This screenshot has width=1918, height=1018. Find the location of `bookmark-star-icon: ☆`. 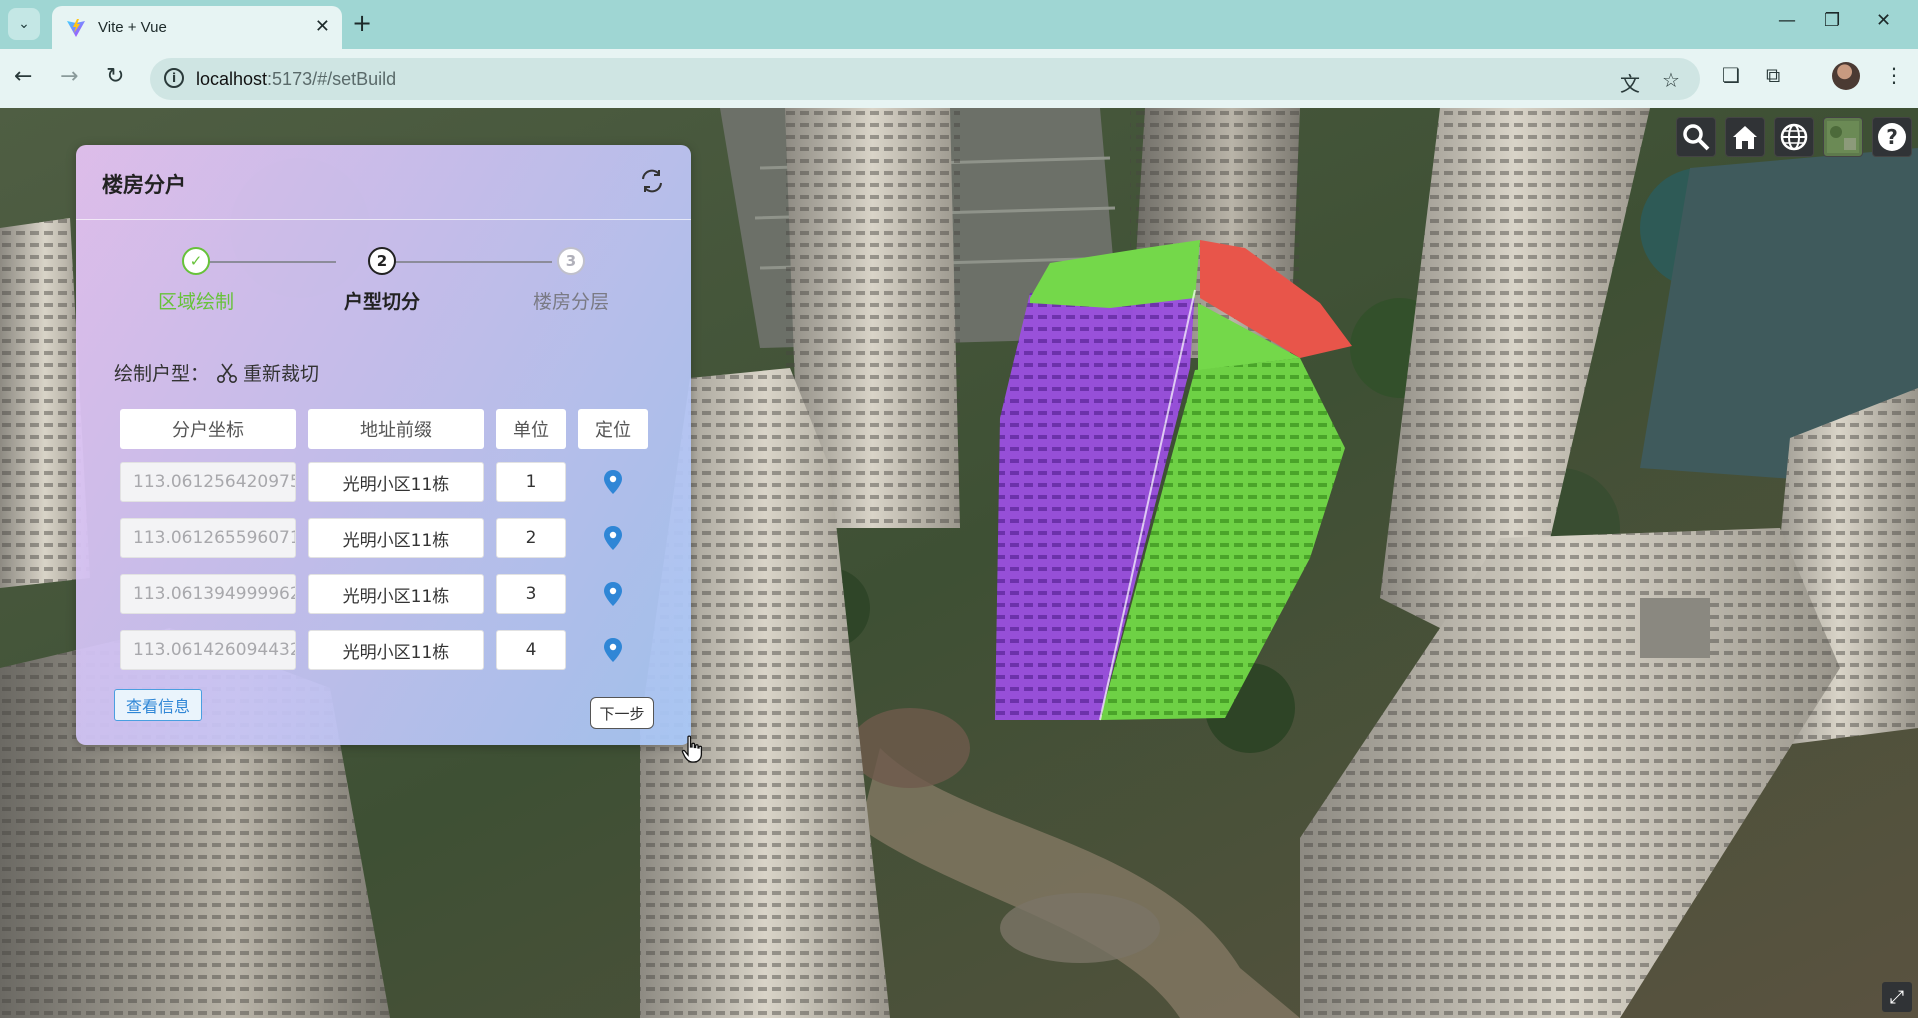

bookmark-star-icon: ☆ is located at coordinates (1671, 80).